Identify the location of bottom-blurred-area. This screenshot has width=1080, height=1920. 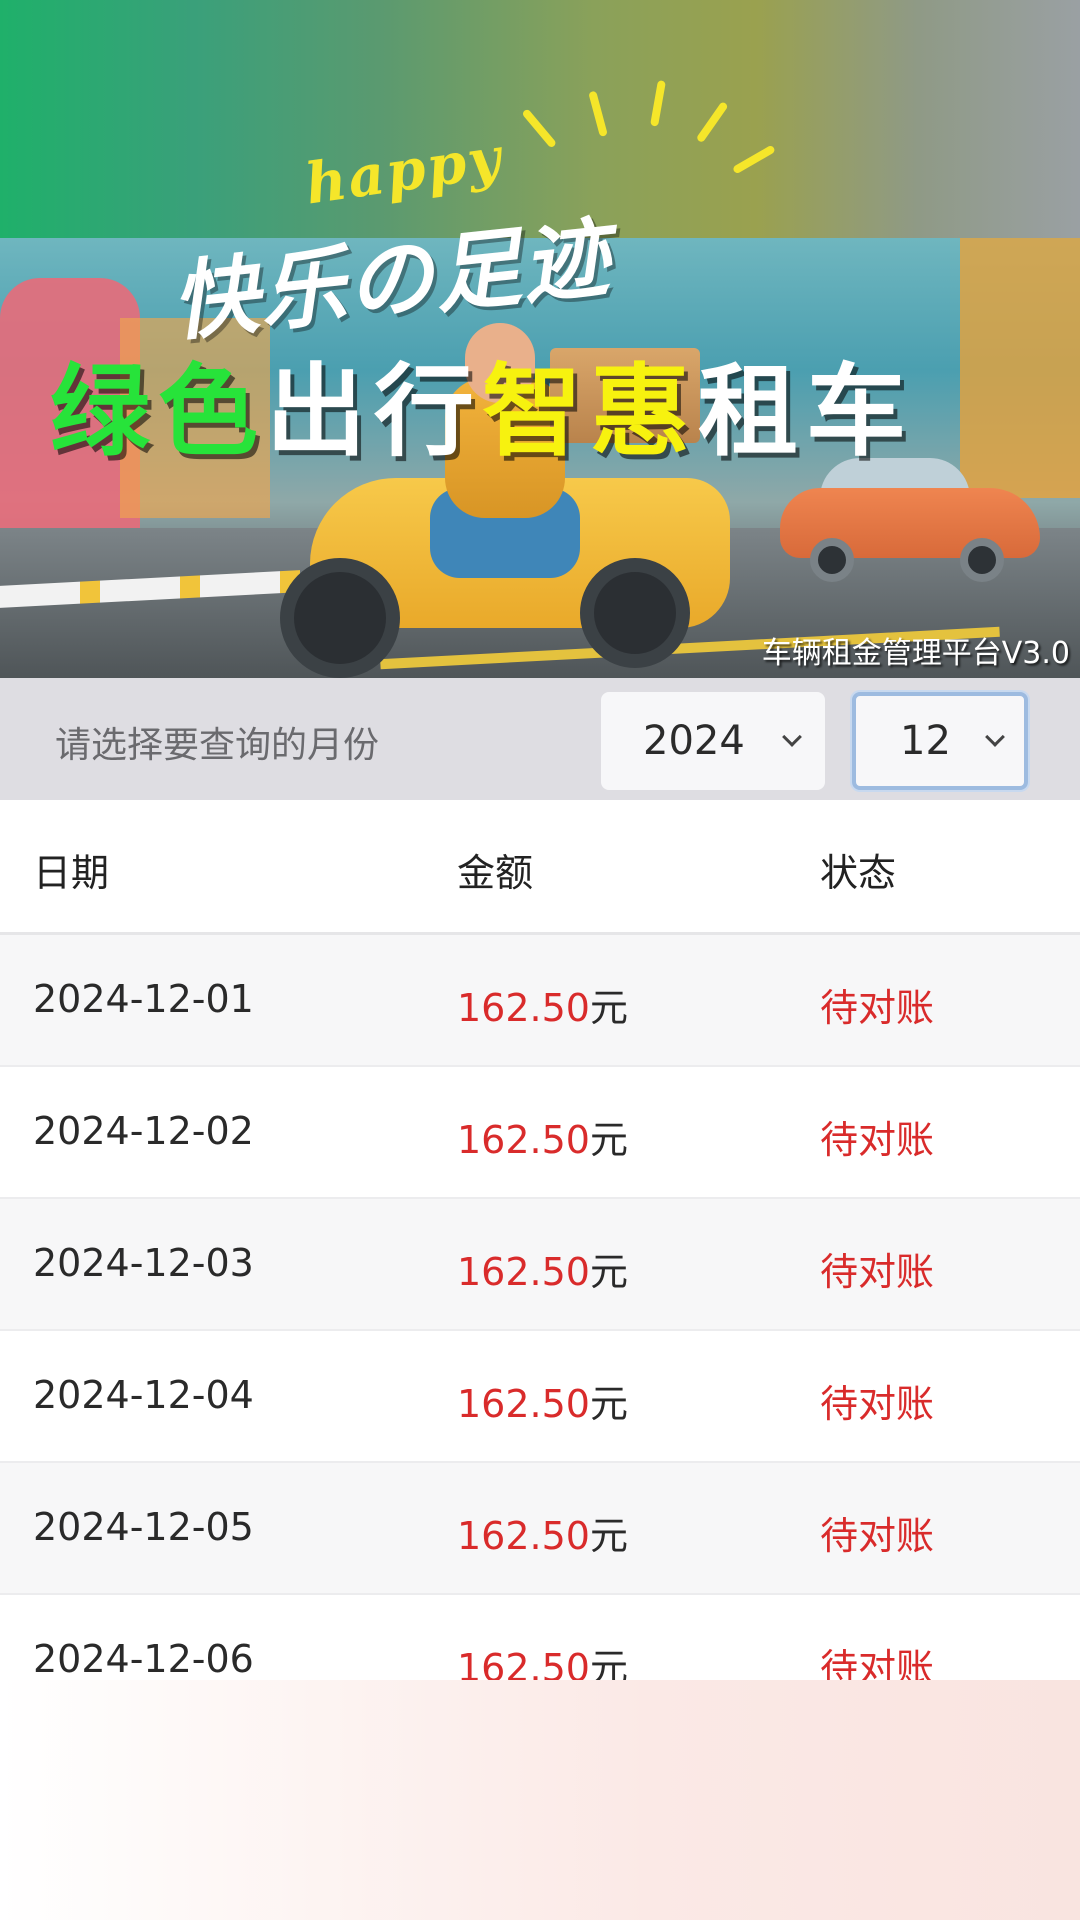
(540, 1800).